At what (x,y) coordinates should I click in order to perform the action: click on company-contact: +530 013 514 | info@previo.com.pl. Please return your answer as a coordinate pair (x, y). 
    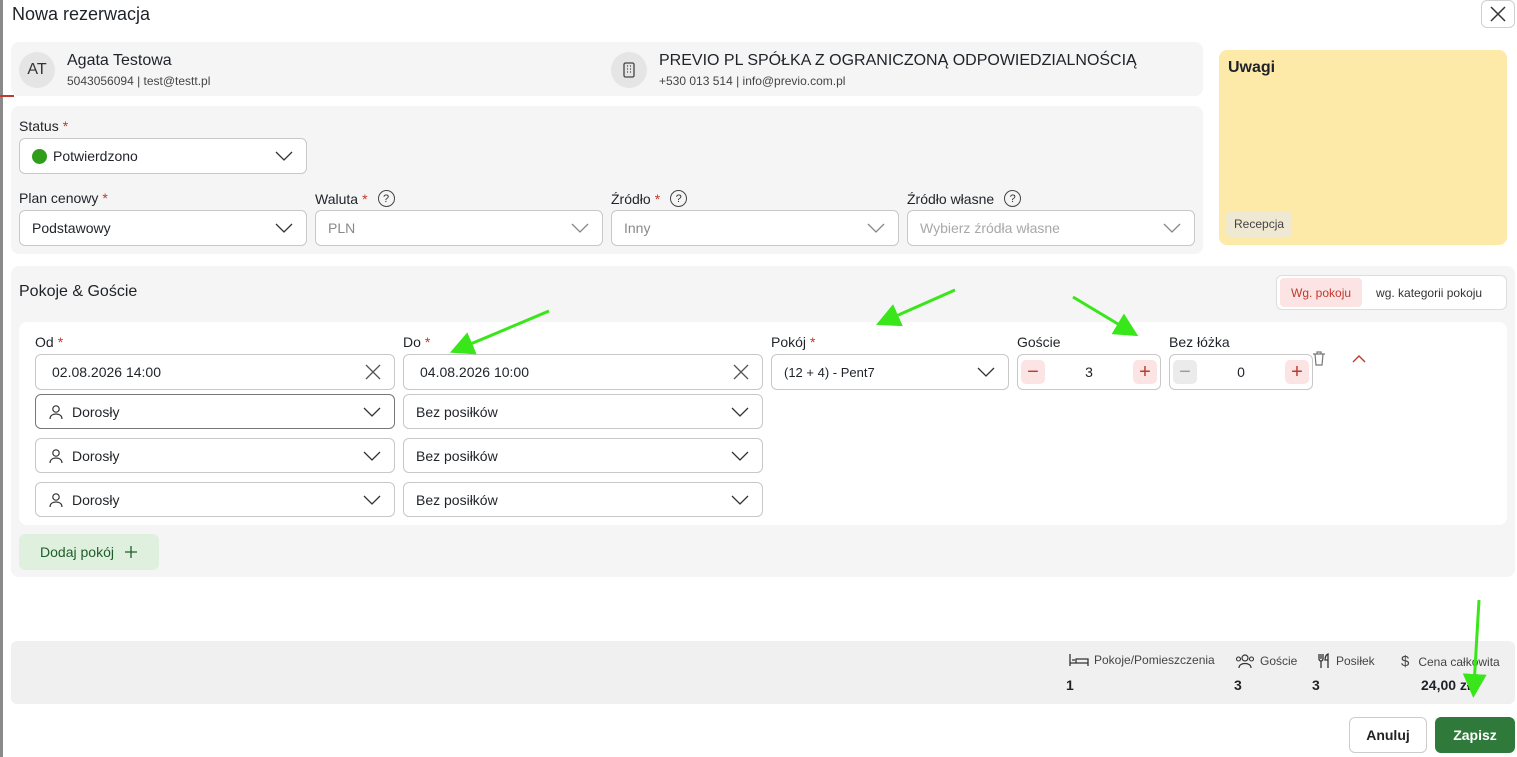
    Looking at the image, I should click on (752, 81).